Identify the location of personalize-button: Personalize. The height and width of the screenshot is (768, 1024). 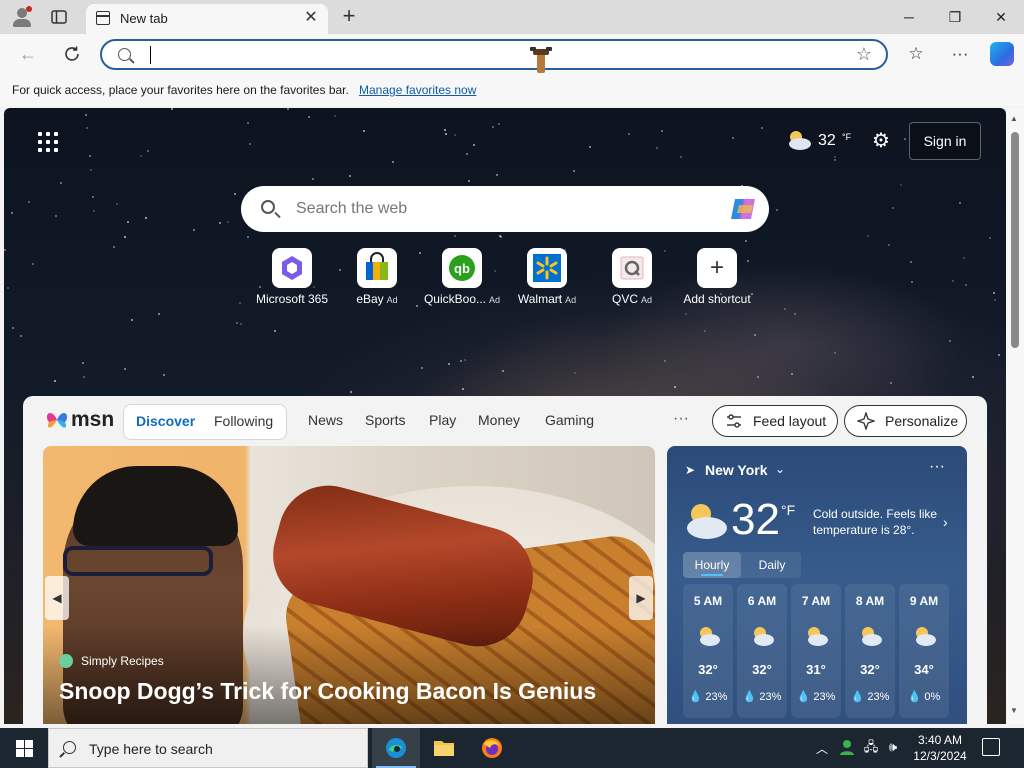
(905, 421).